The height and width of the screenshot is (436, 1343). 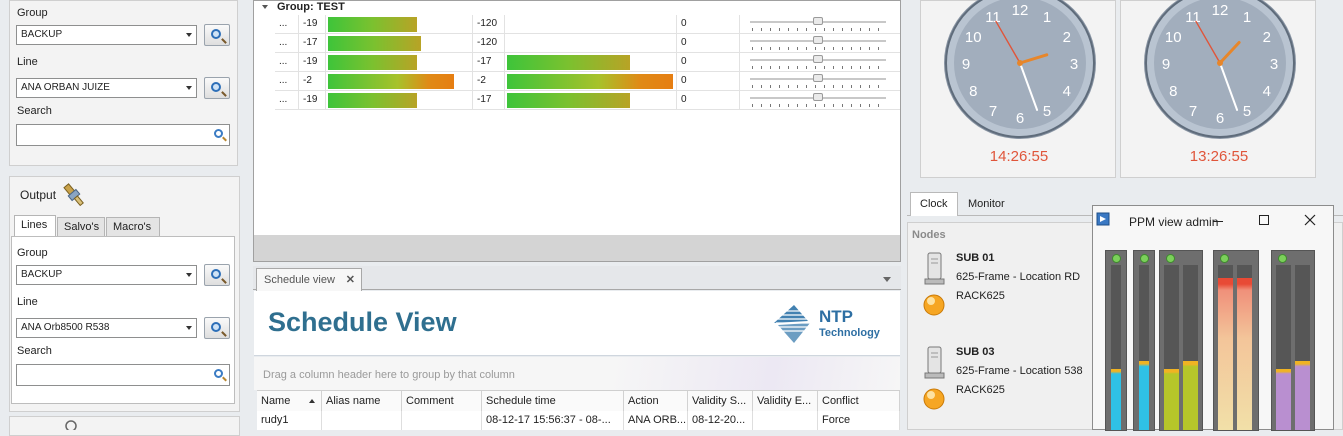 I want to click on input-line-label: Line, so click(x=27, y=62).